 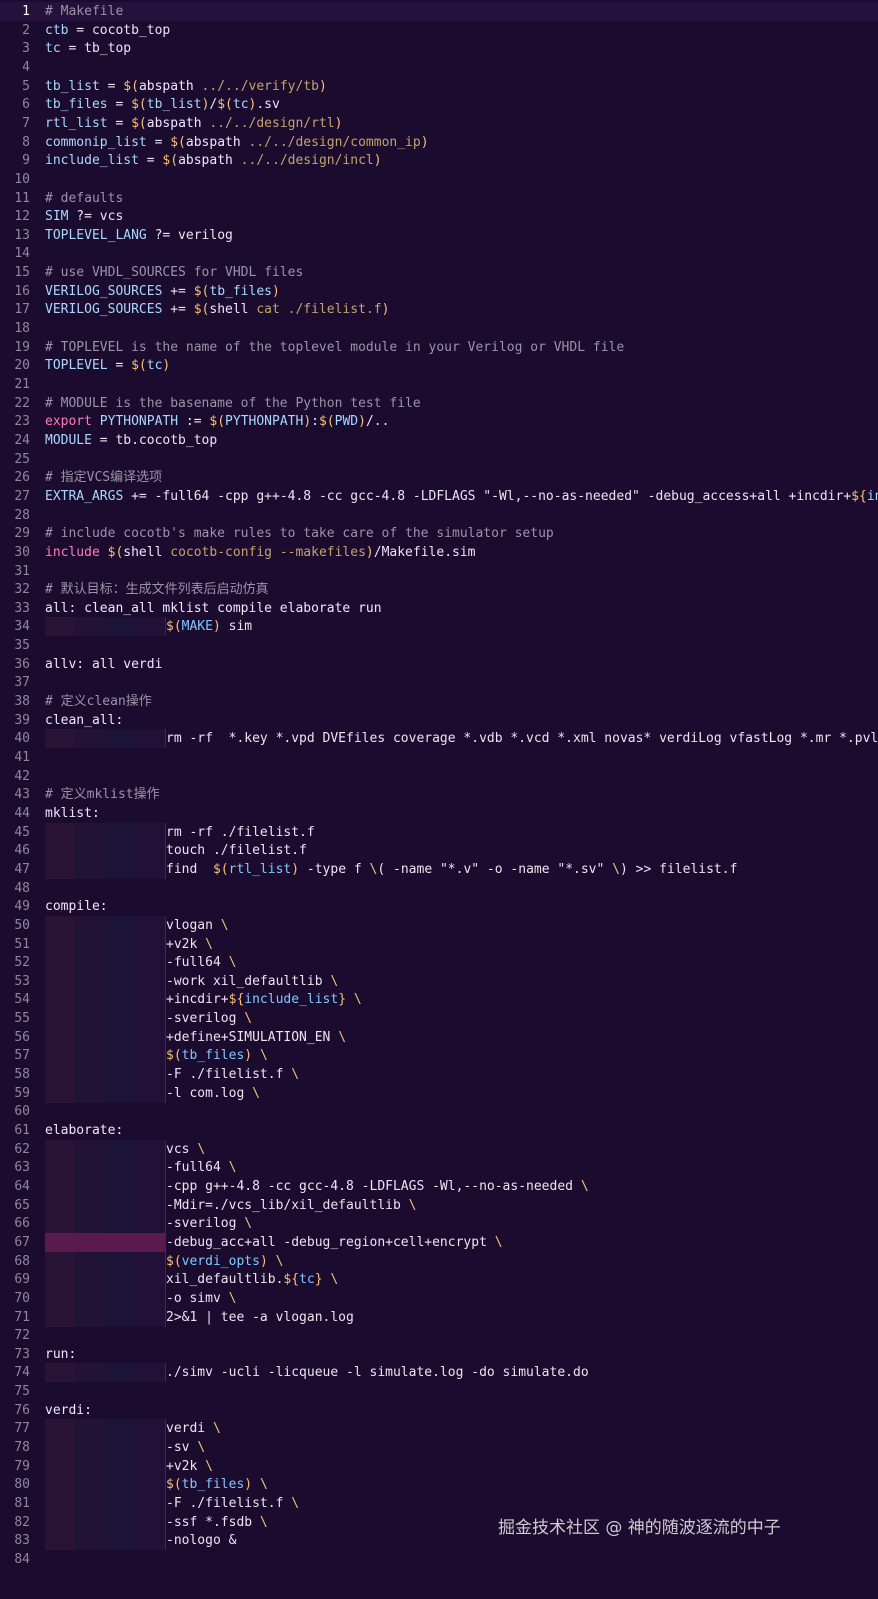 I want to click on code-line: 14, so click(x=439, y=253).